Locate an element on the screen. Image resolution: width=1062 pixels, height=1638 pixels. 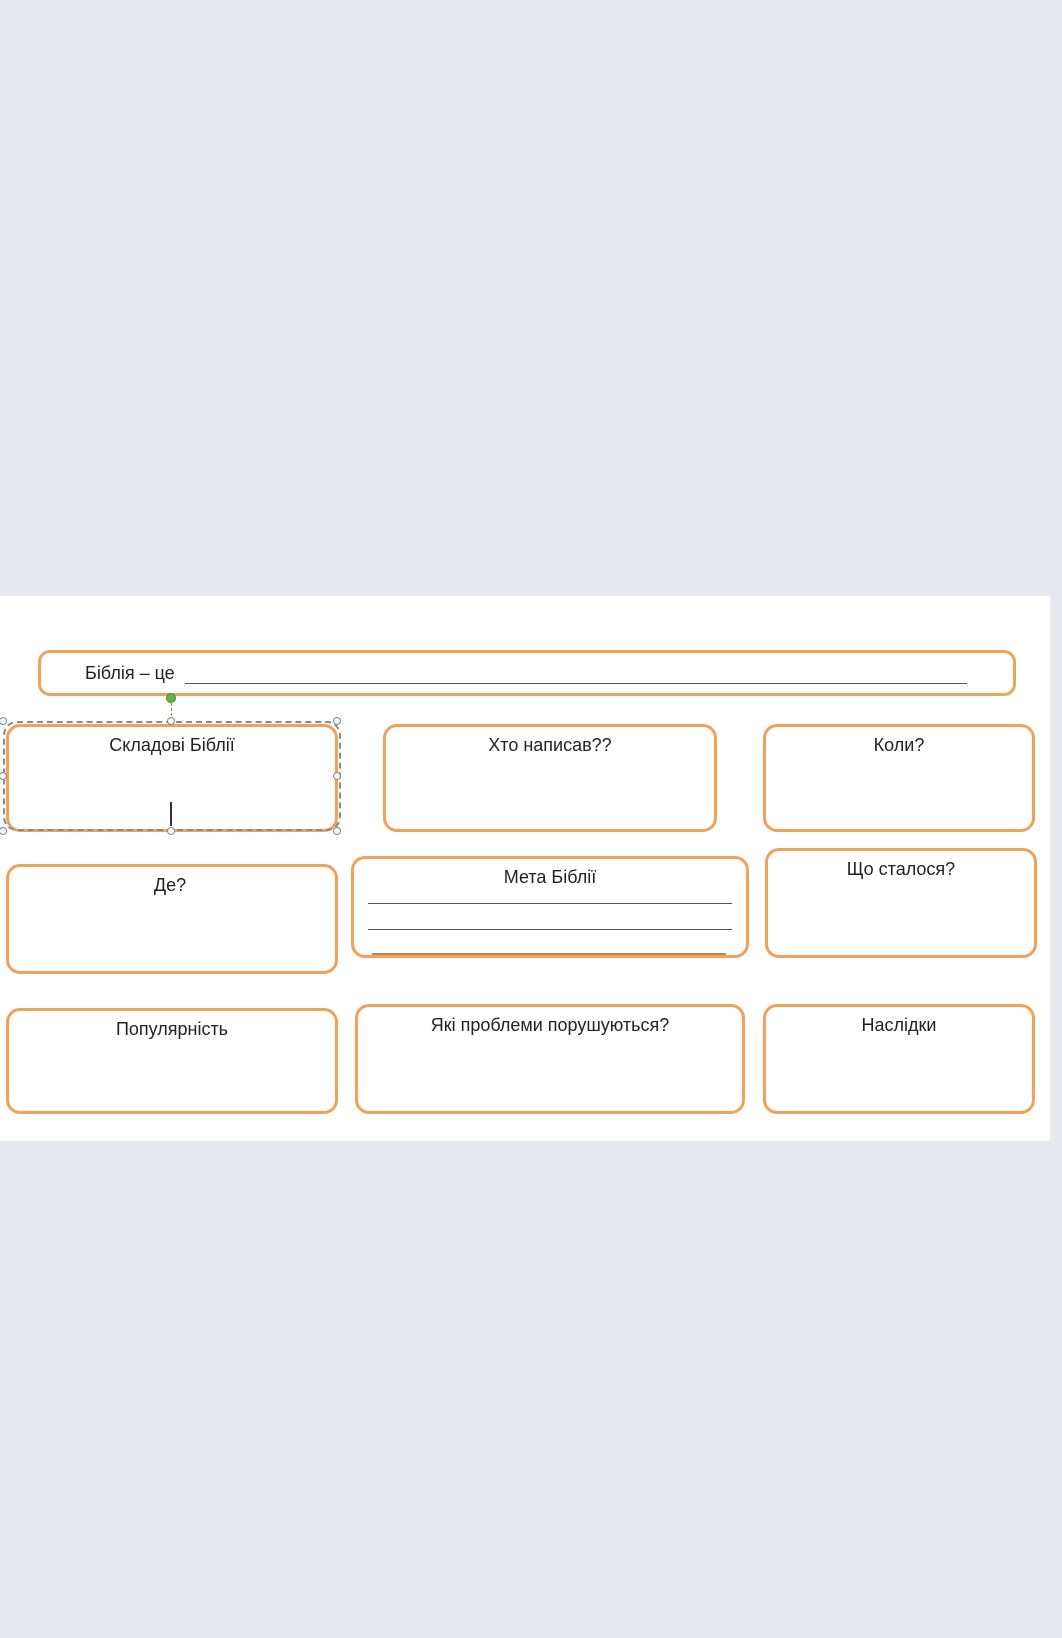
who-wrote-title: Хто написав?? is located at coordinates (550, 745).